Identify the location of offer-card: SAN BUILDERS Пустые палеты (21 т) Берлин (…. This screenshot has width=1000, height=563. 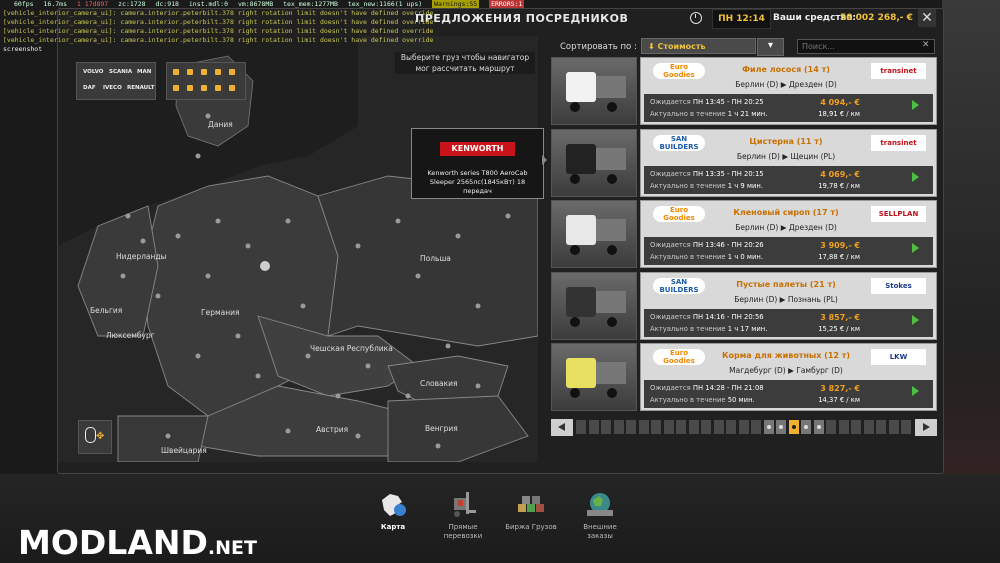
(788, 306).